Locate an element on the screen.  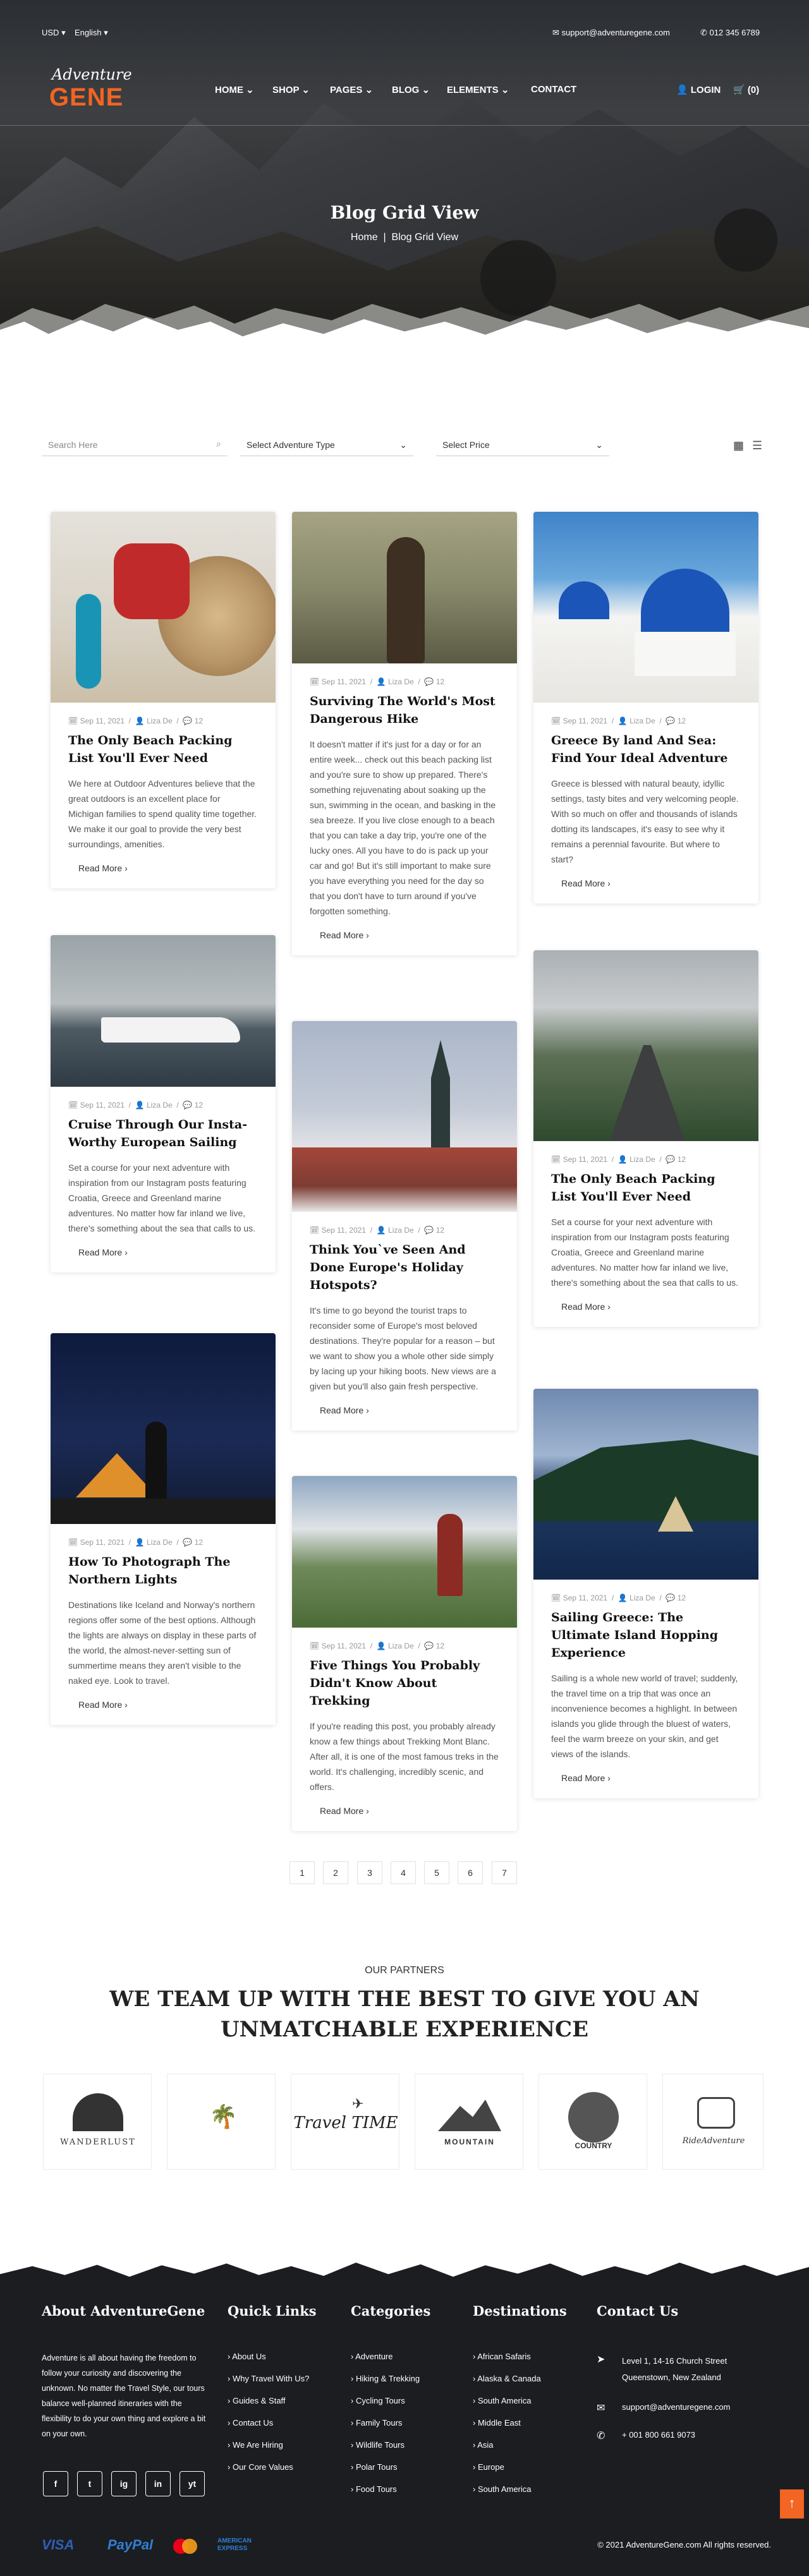
partner-logo: COUNTRY is located at coordinates (592, 2122).